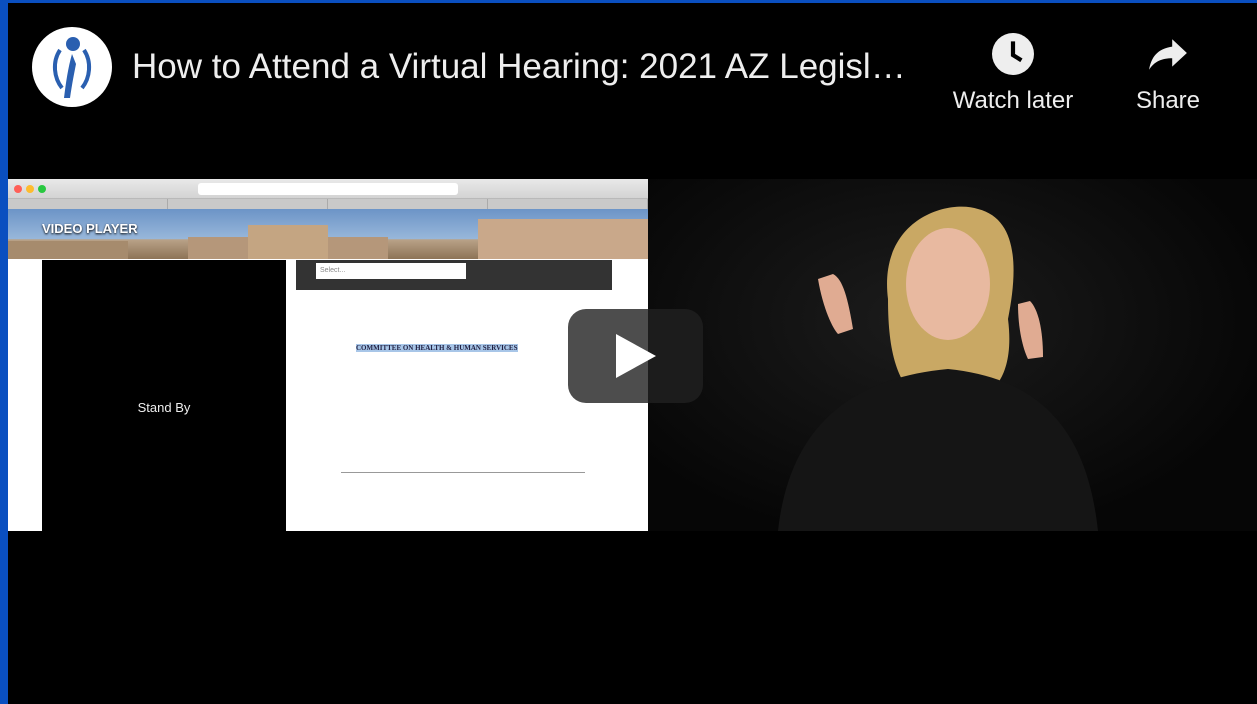 The width and height of the screenshot is (1257, 704). I want to click on play-icon, so click(635, 356).